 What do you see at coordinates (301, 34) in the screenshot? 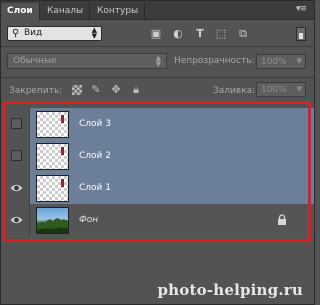
I see `filter-toggle-switch` at bounding box center [301, 34].